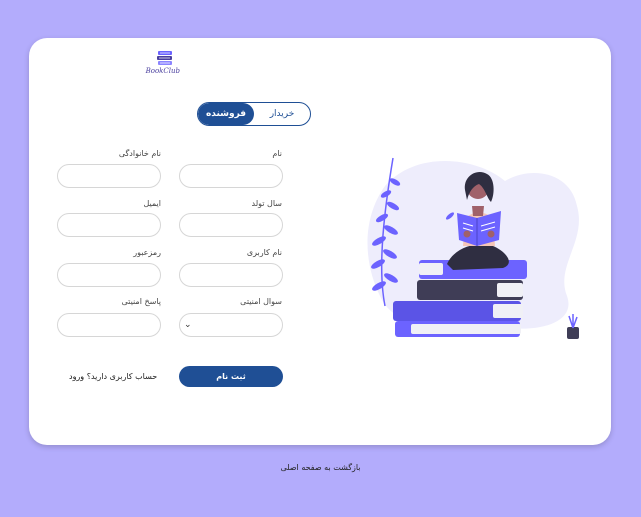 The image size is (641, 517). Describe the element at coordinates (231, 176) in the screenshot. I see `first-name-field` at that location.